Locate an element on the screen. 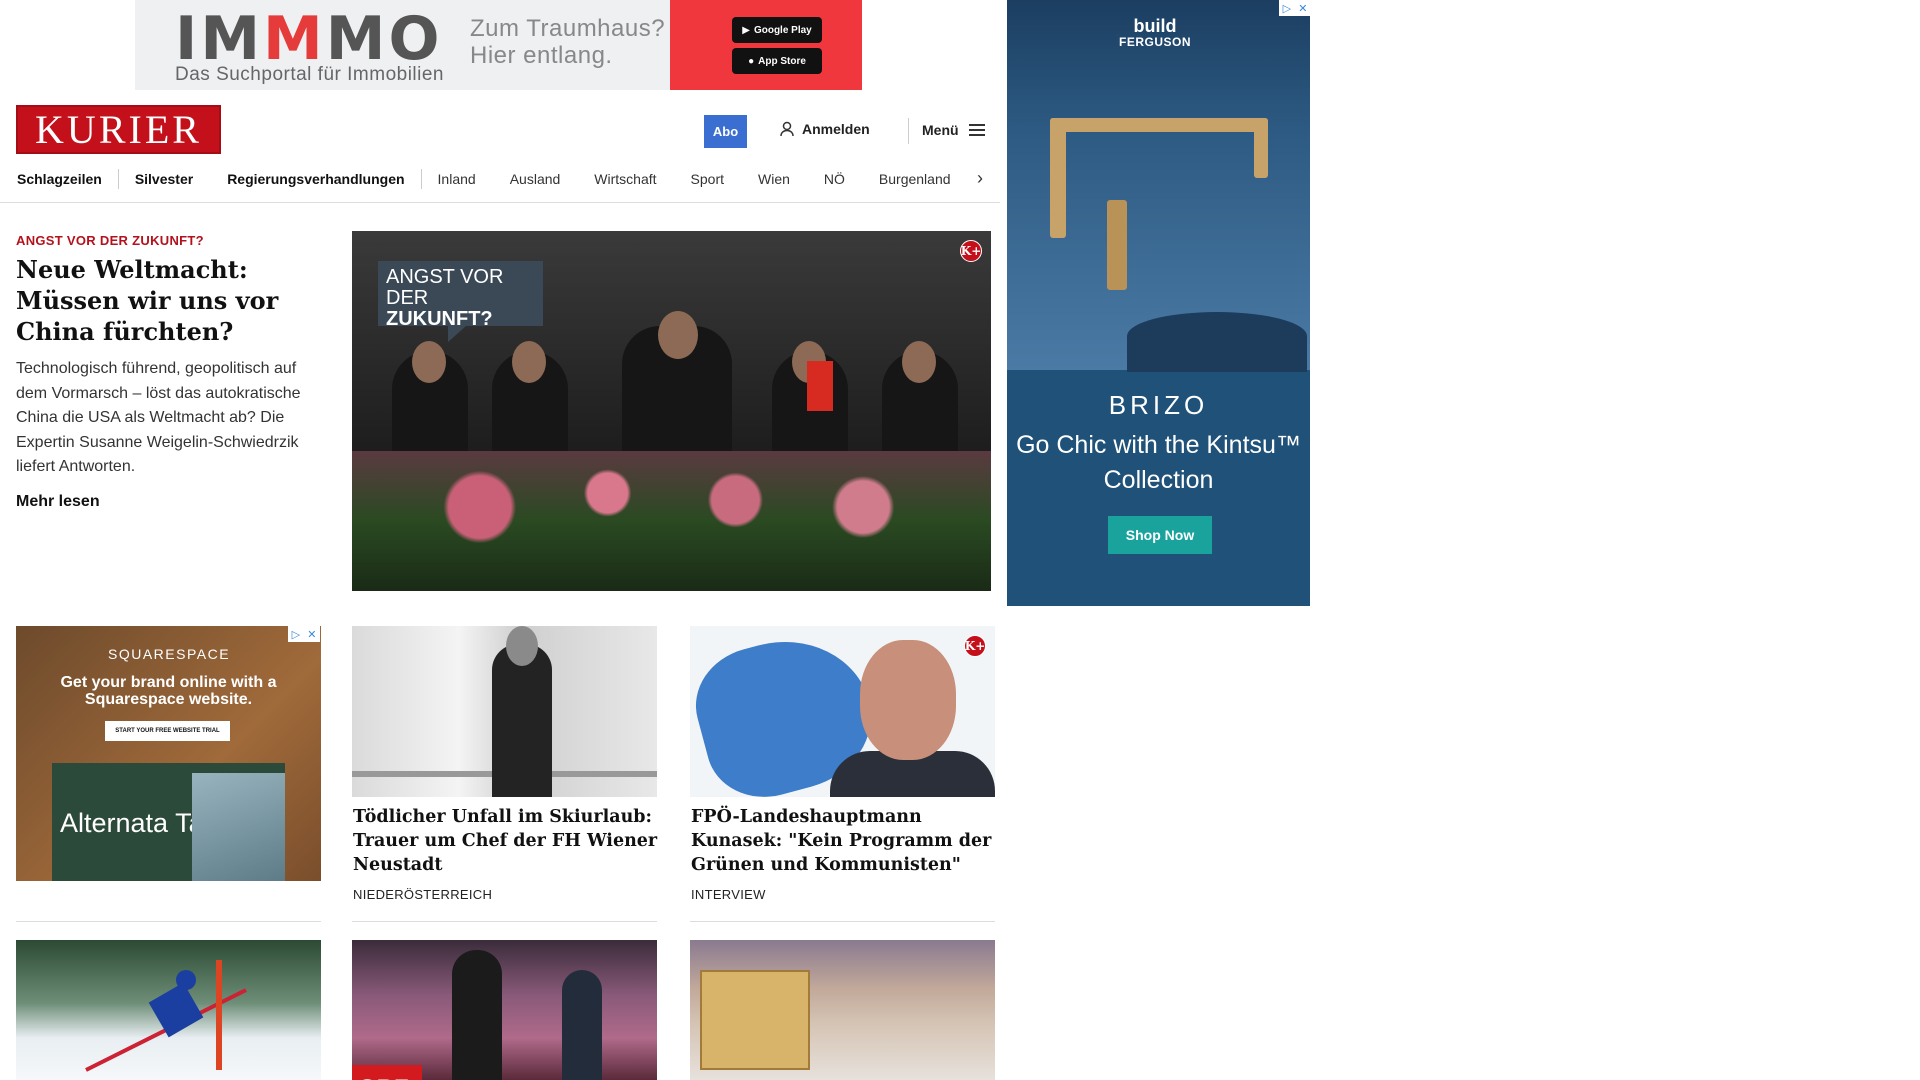 This screenshot has height=1080, width=1920. ad-red-block is located at coordinates (766, 45).